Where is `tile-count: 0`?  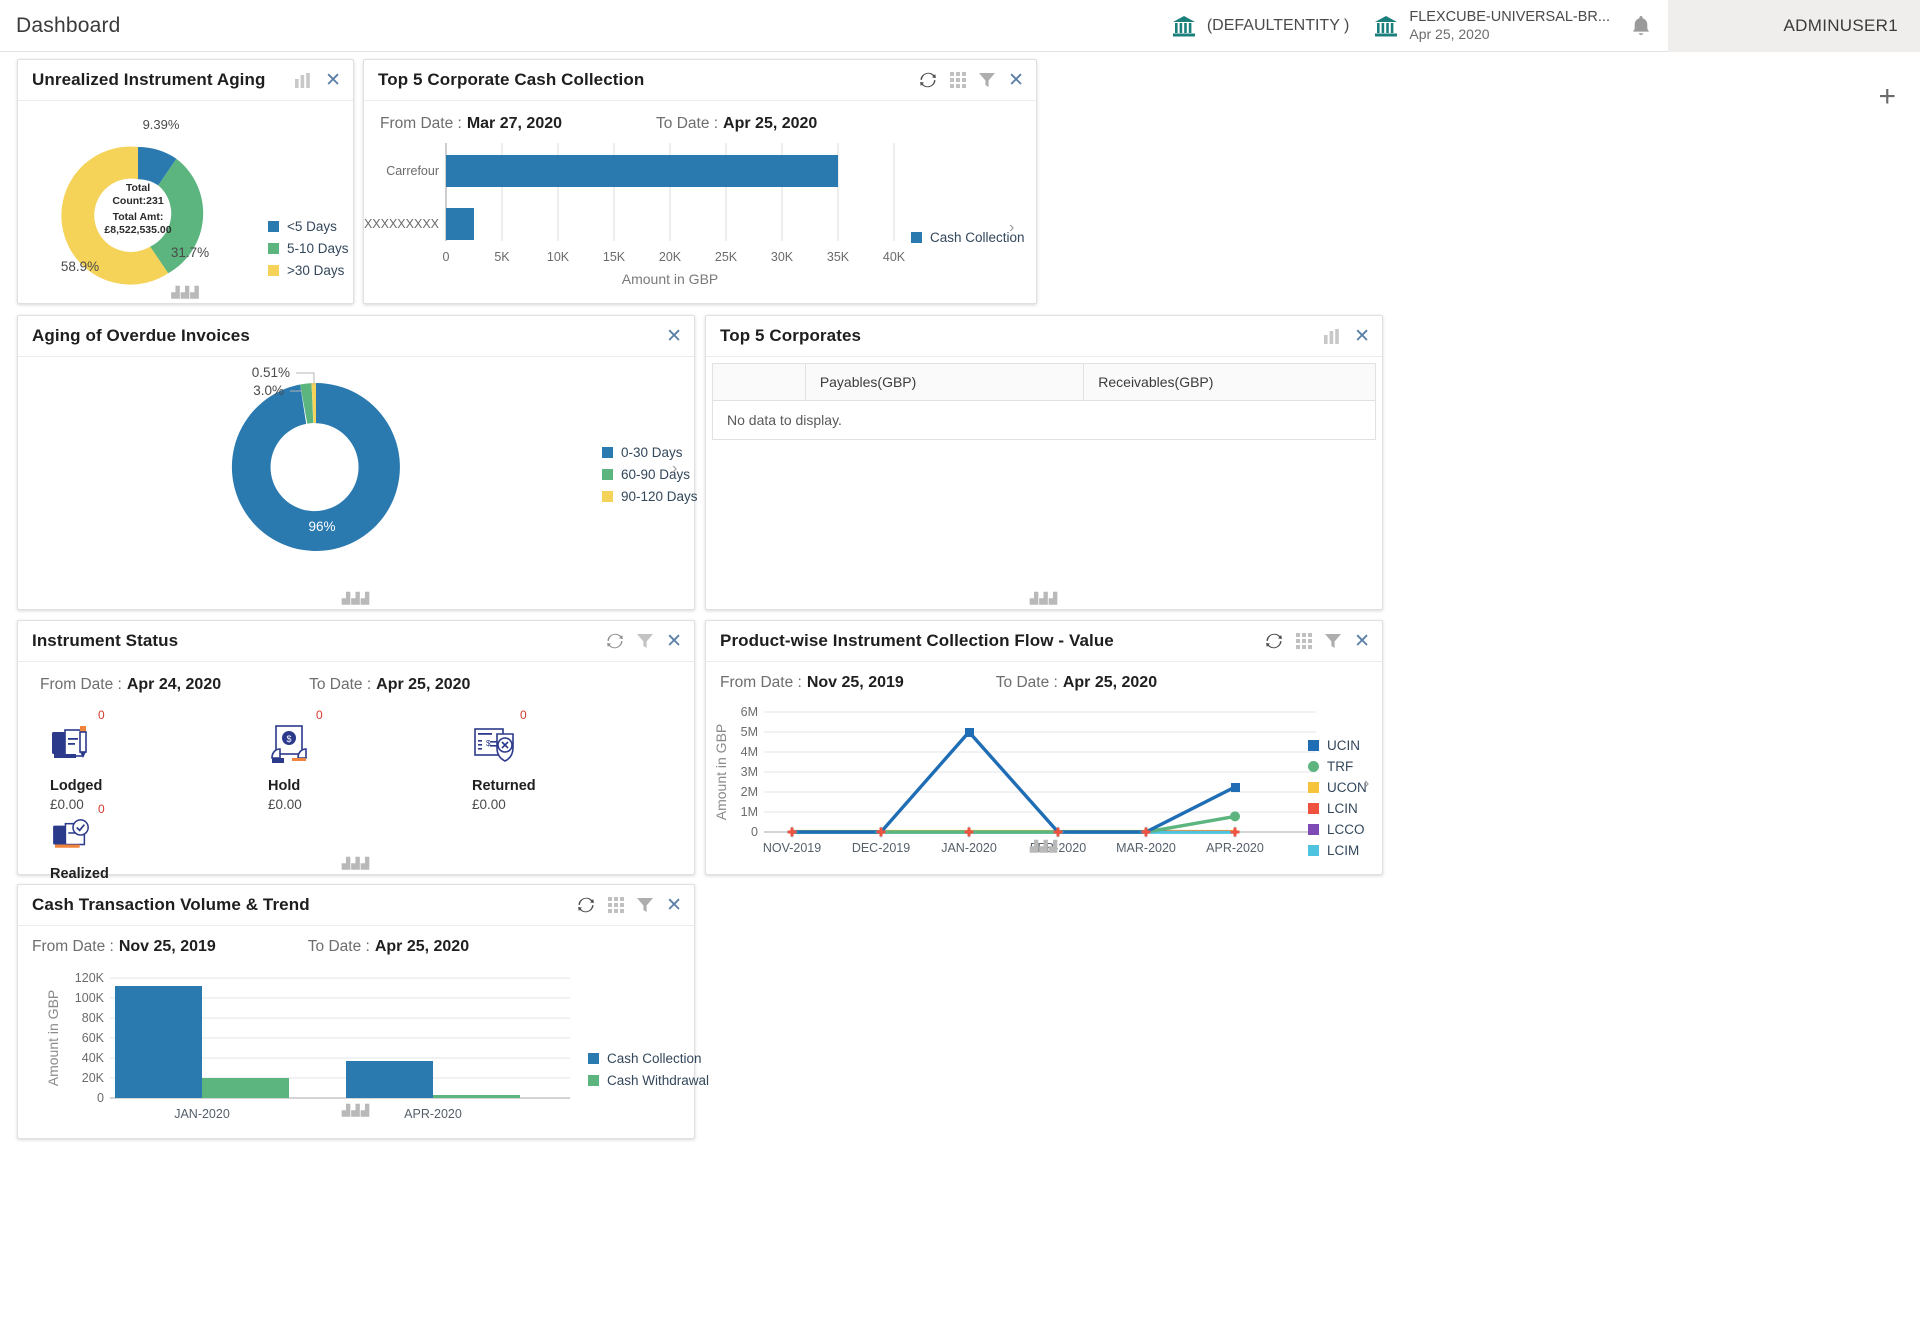 tile-count: 0 is located at coordinates (319, 715).